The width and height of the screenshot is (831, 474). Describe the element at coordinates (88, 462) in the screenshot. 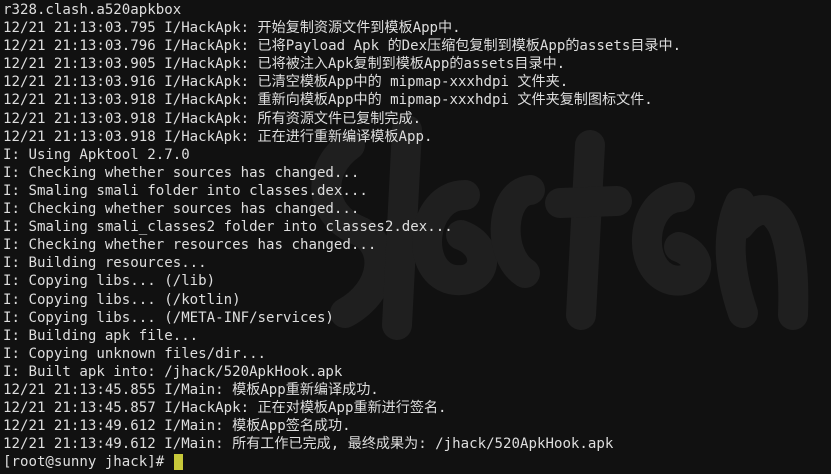

I see `shell-prompt: [root@sunny jhack]#` at that location.